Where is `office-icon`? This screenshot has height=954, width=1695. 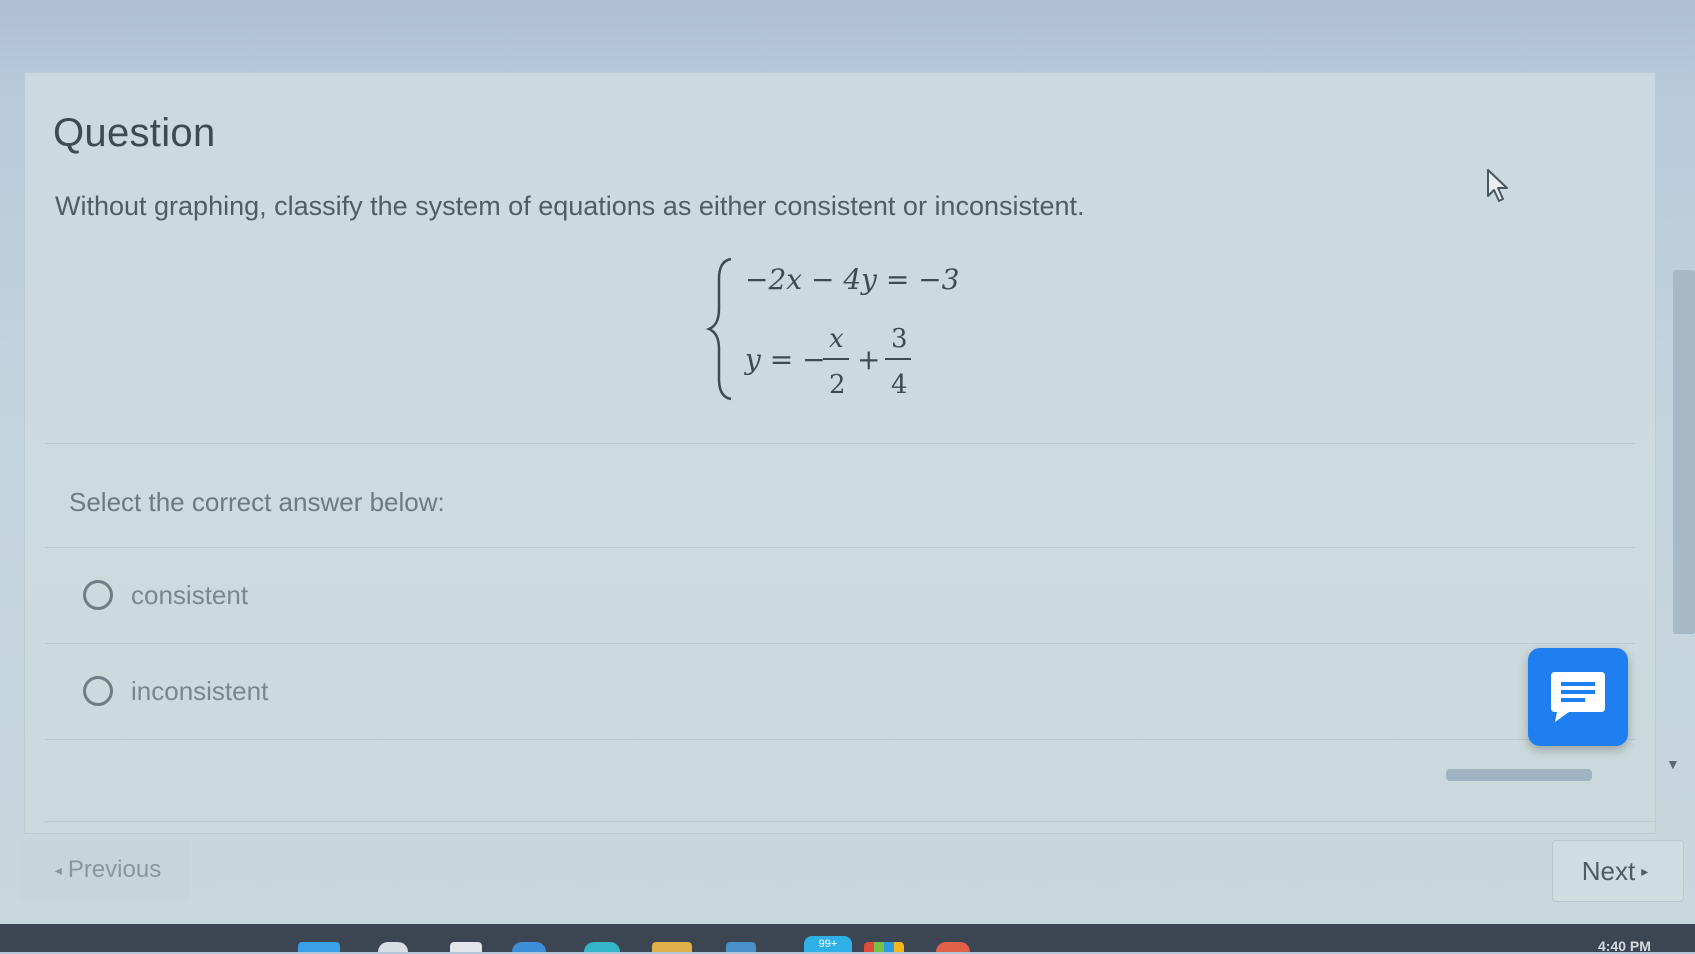 office-icon is located at coordinates (884, 947).